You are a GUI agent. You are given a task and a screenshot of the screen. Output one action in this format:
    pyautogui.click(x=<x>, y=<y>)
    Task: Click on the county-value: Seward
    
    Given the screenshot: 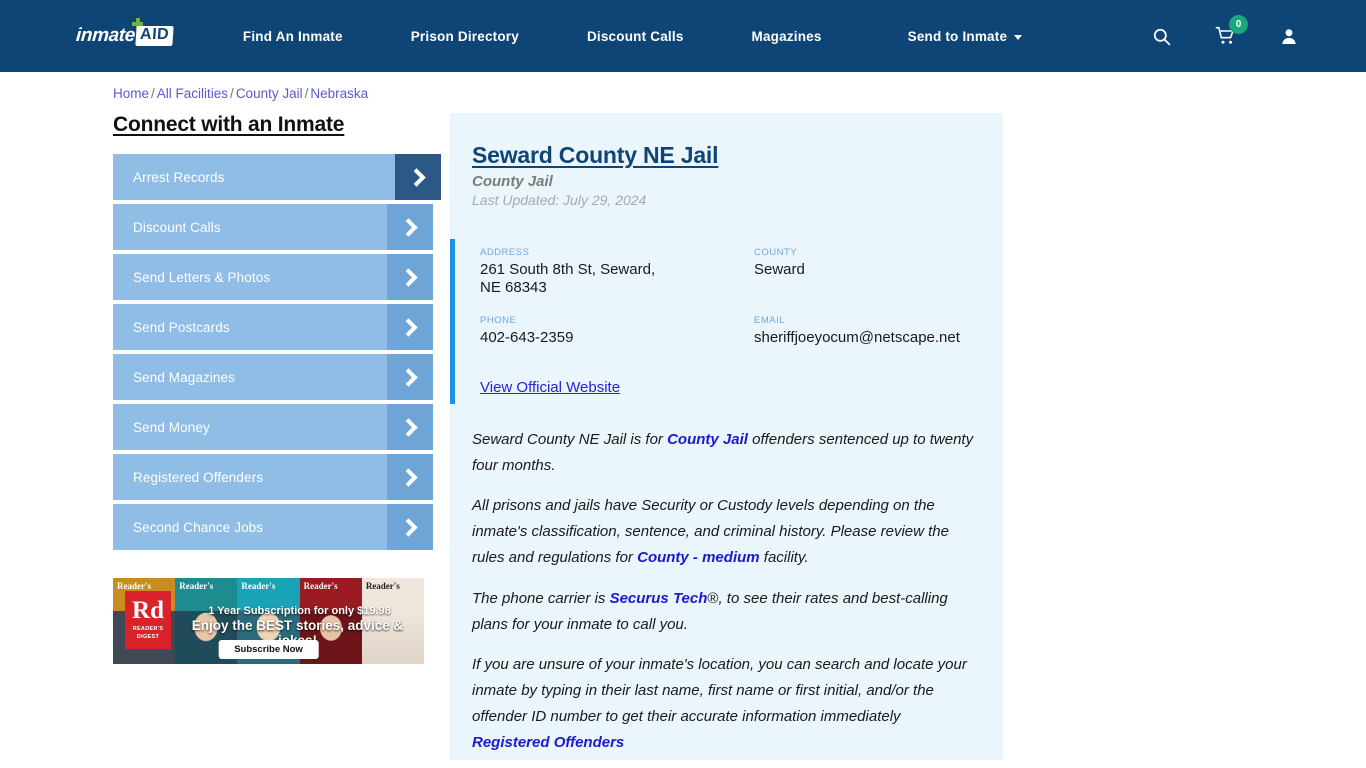 What is the action you would take?
    pyautogui.click(x=779, y=269)
    